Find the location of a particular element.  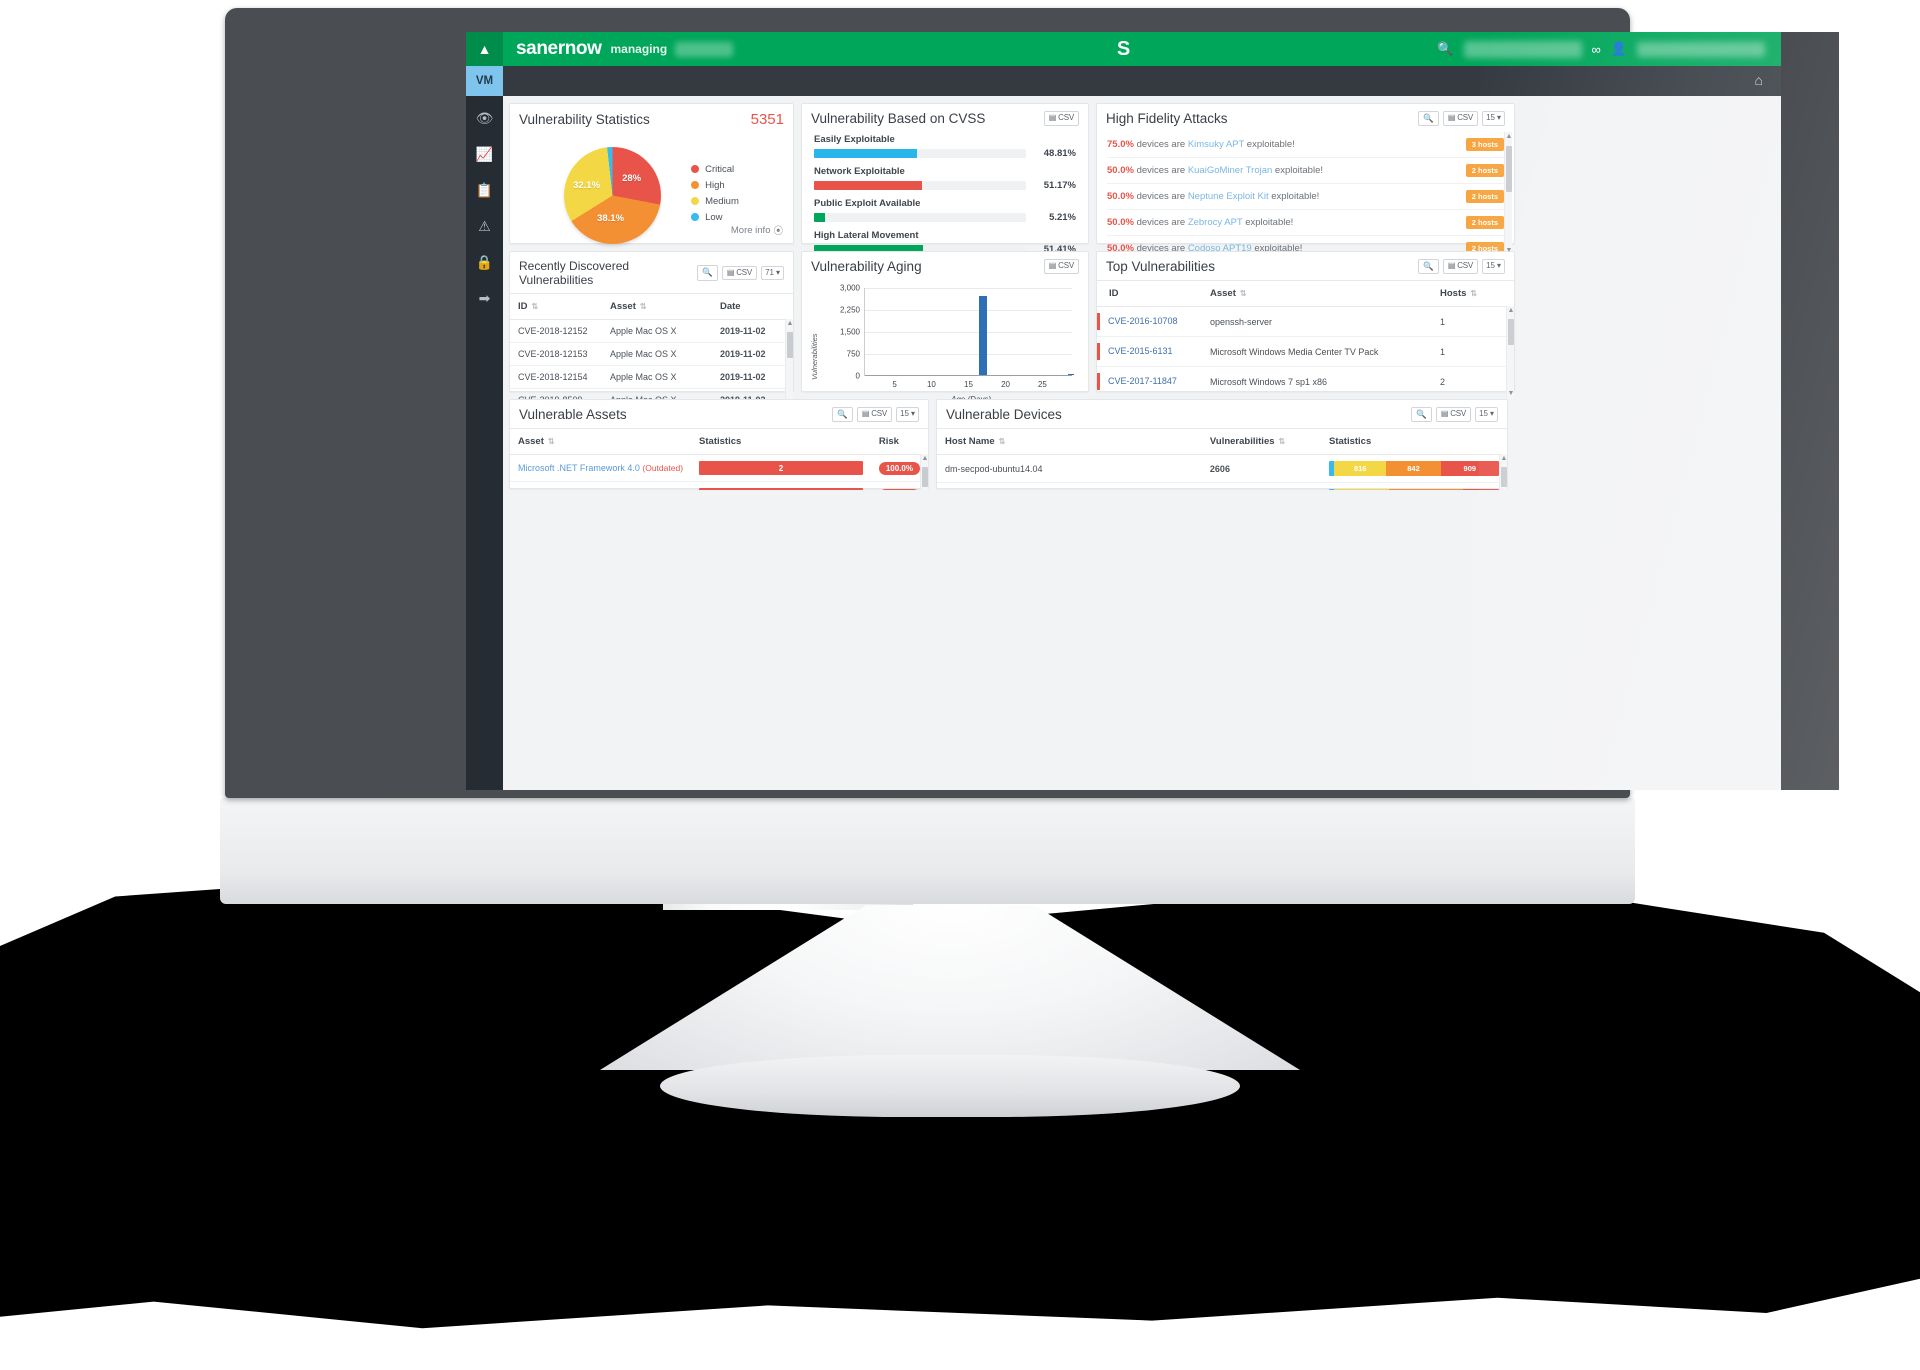

table-row: CVE-2018-12154 Apple Mac OS X 2019-11-02 is located at coordinates (651, 377).